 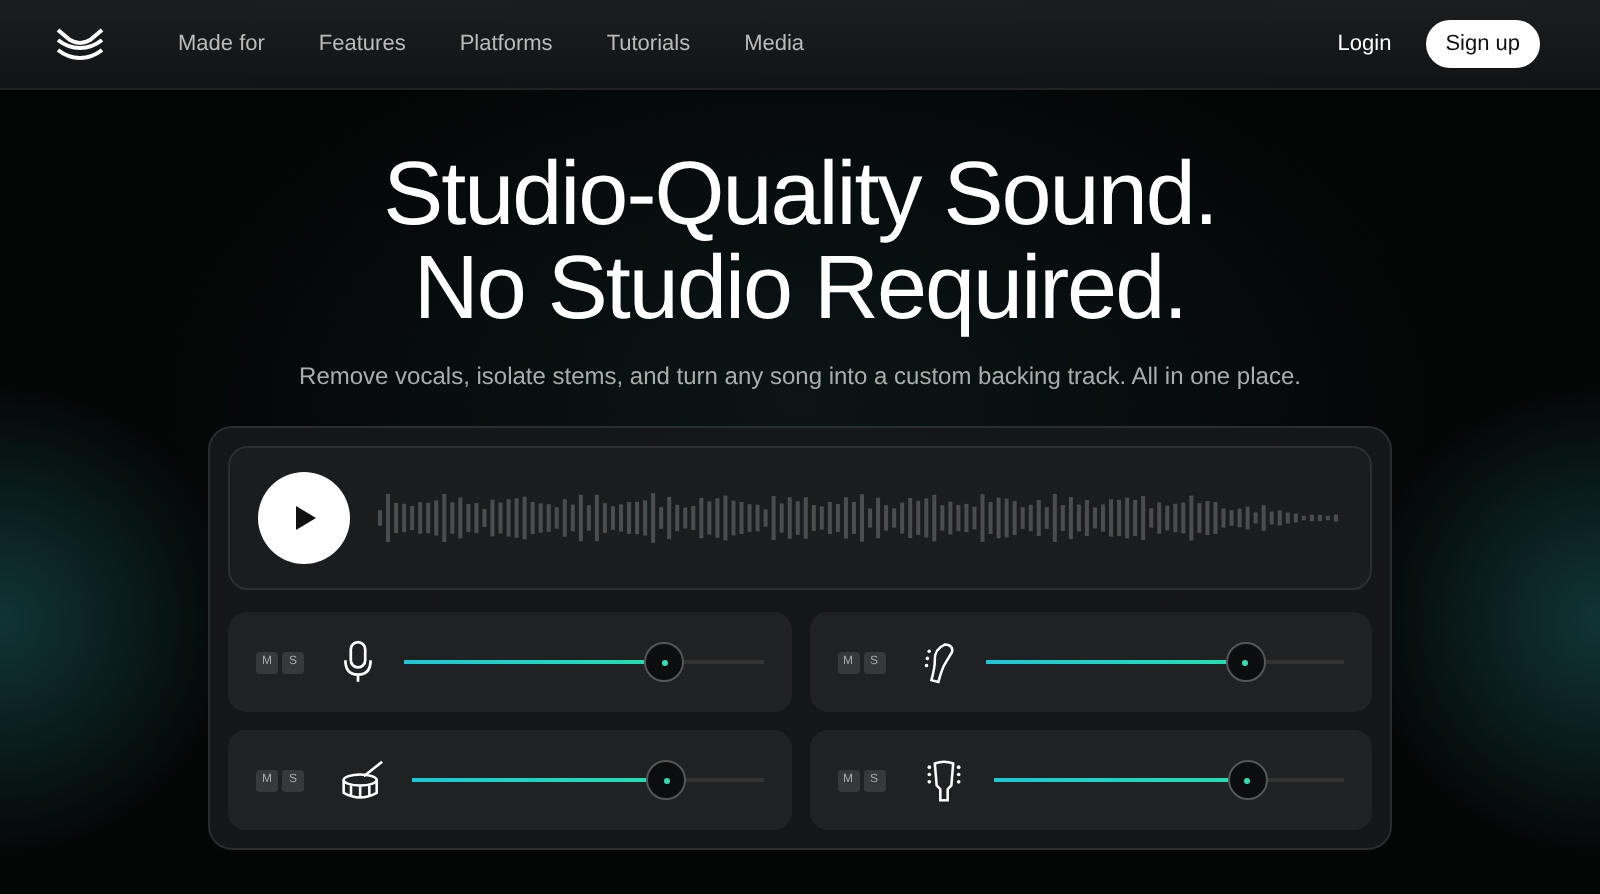 I want to click on nav-link: Tutorials, so click(x=648, y=44).